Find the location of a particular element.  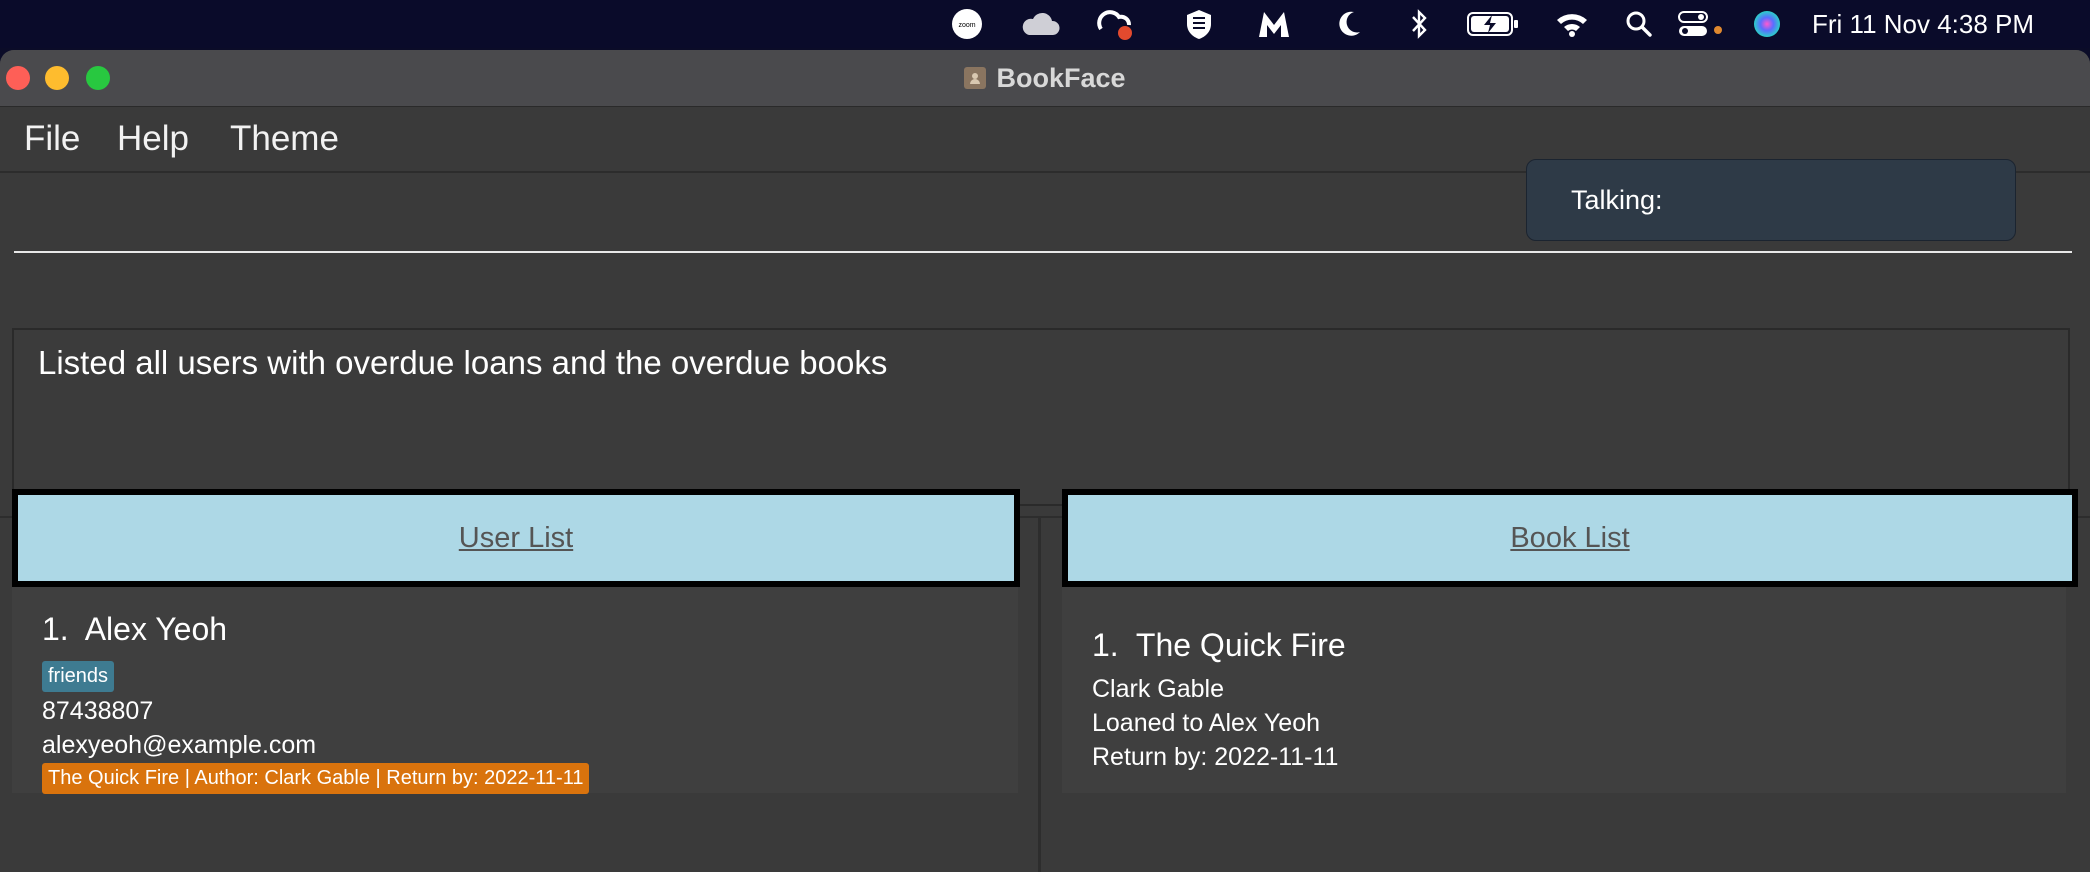

book-loaned-to: Loaned to Alex Yeoh is located at coordinates (1206, 723).